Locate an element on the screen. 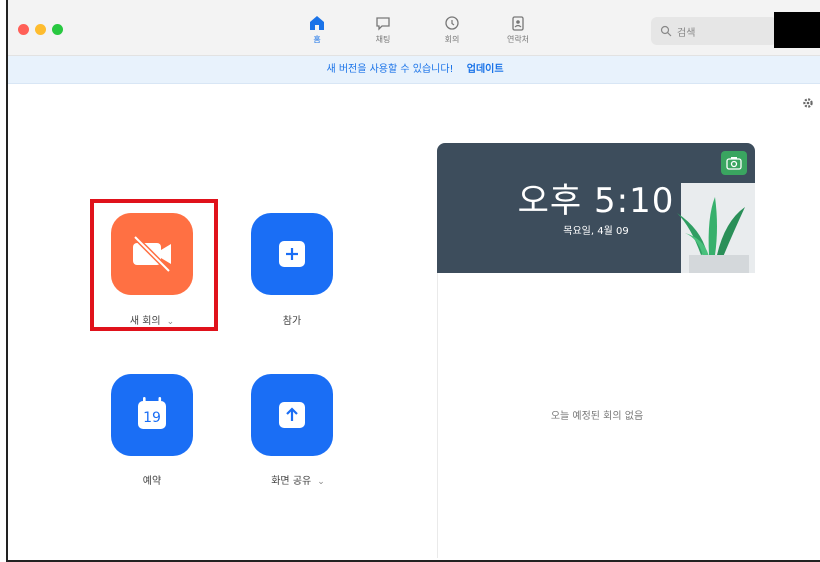  redacted-area is located at coordinates (797, 30).